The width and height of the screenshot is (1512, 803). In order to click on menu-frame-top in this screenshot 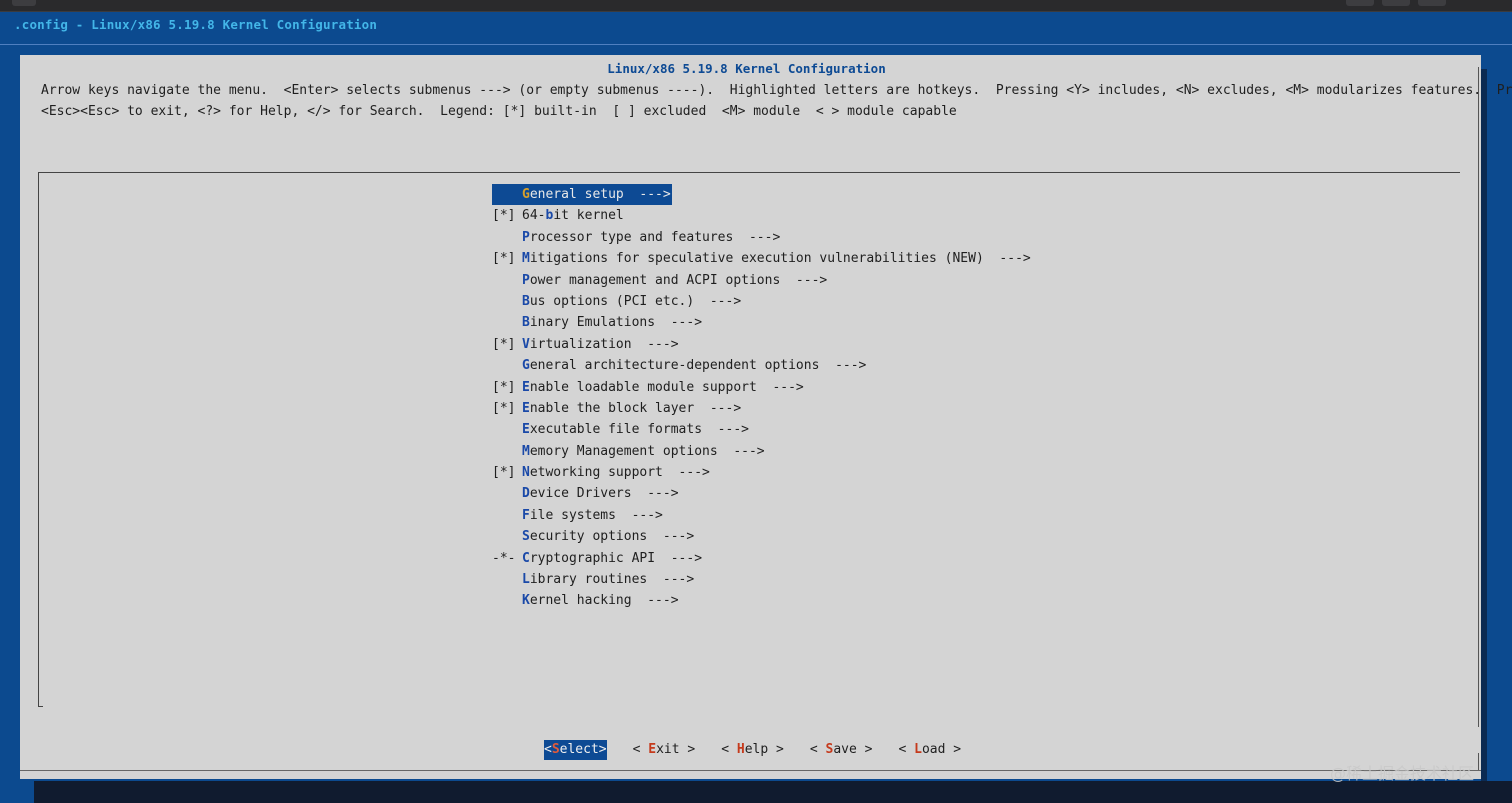, I will do `click(749, 172)`.